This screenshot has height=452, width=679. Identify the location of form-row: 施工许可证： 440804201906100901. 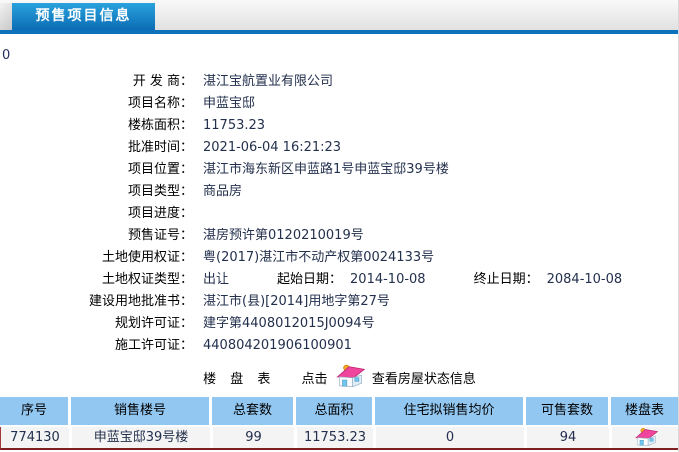
(339, 346).